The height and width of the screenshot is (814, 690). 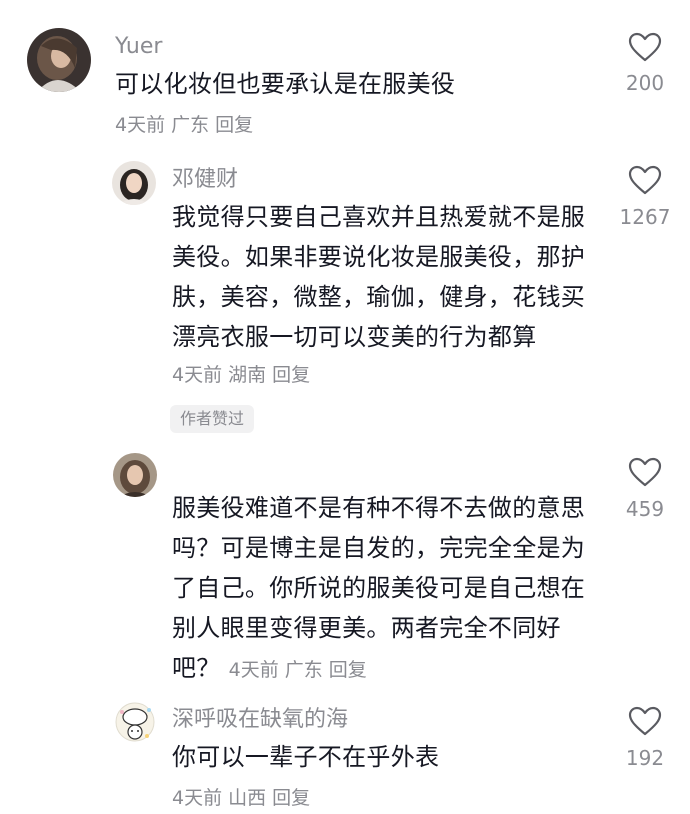 I want to click on comment-meta: 4天前 山西 回复, so click(x=244, y=798).